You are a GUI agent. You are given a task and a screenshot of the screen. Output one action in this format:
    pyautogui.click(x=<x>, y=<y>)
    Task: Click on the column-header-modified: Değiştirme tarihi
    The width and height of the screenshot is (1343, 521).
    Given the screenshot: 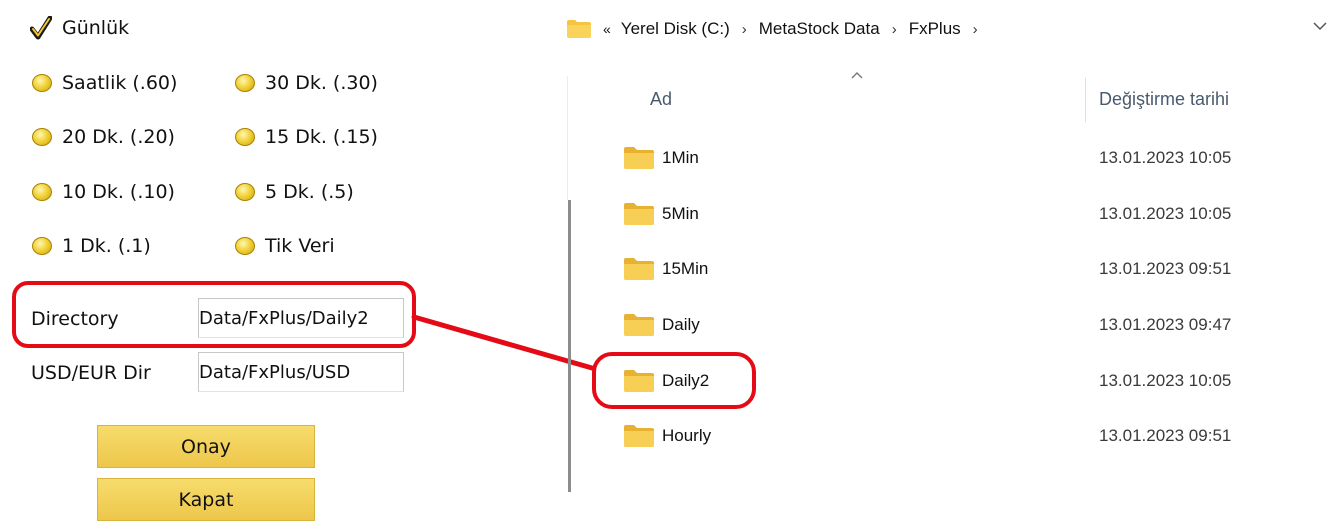 What is the action you would take?
    pyautogui.click(x=1164, y=99)
    